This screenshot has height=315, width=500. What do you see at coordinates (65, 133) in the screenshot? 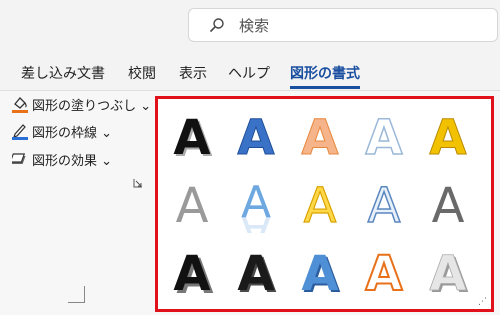
I see `shape-outline-label: 図形の枠線` at bounding box center [65, 133].